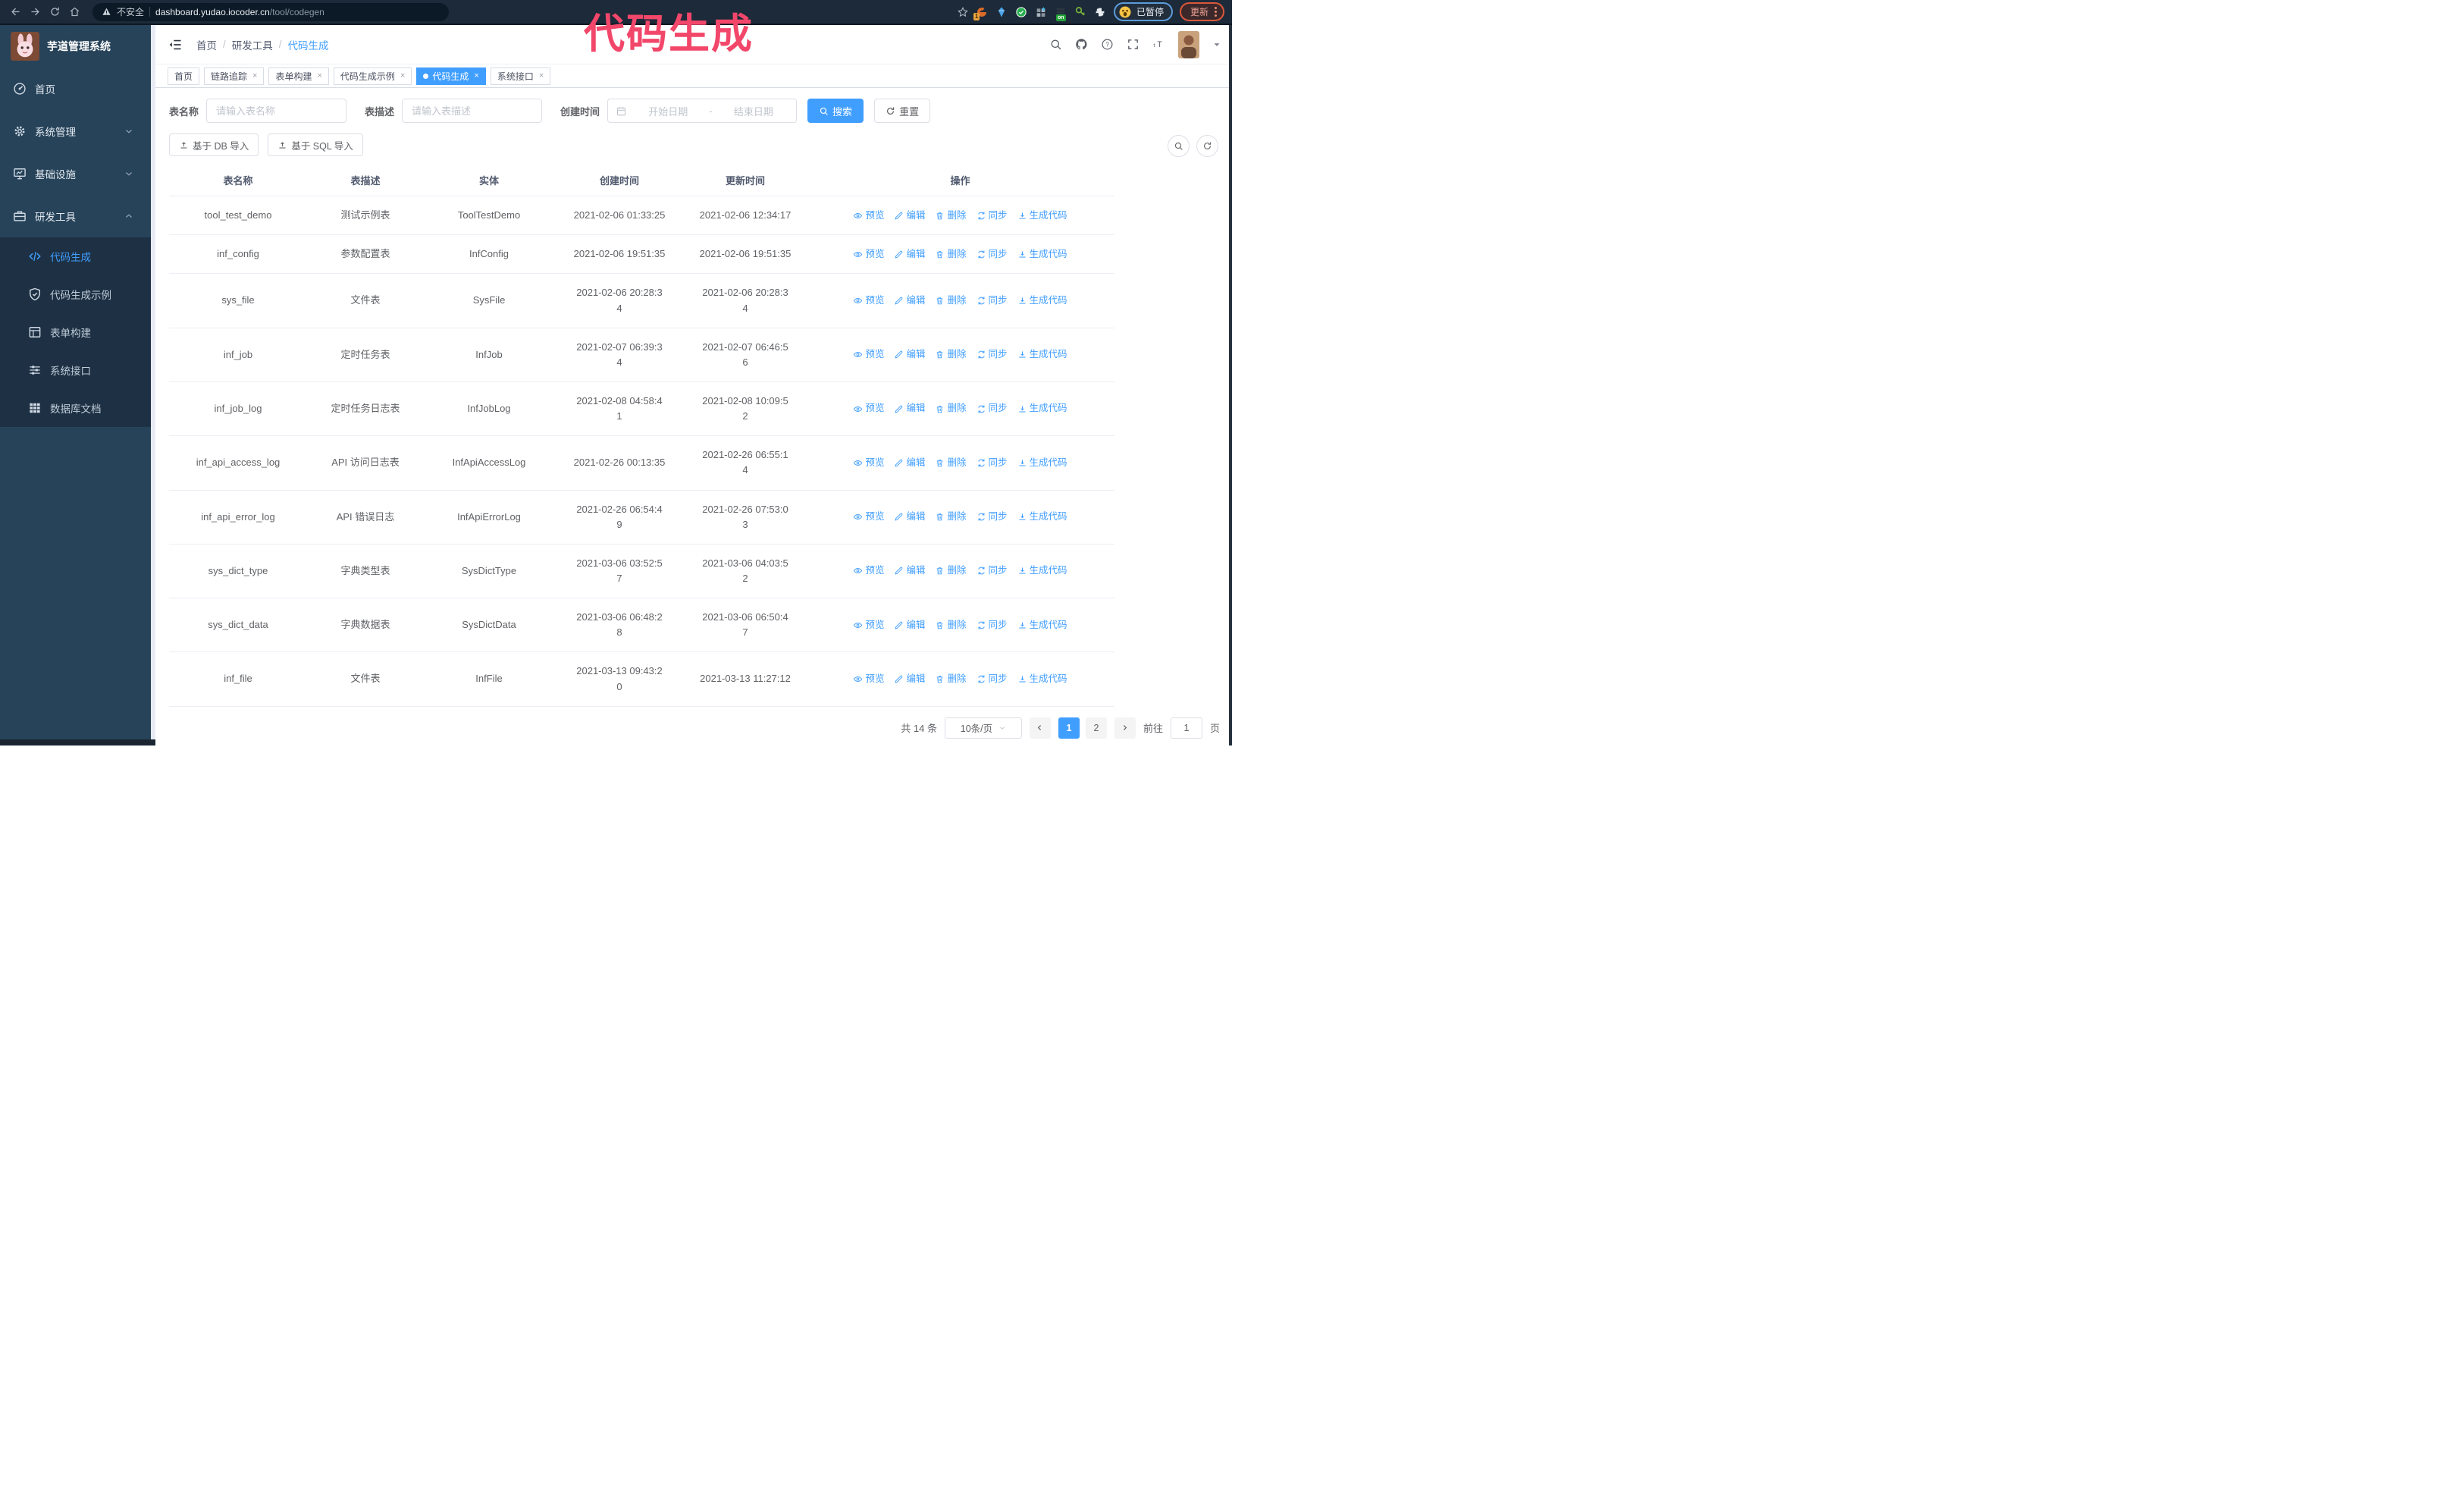  I want to click on start-date-placeholder: 开始日期, so click(668, 111).